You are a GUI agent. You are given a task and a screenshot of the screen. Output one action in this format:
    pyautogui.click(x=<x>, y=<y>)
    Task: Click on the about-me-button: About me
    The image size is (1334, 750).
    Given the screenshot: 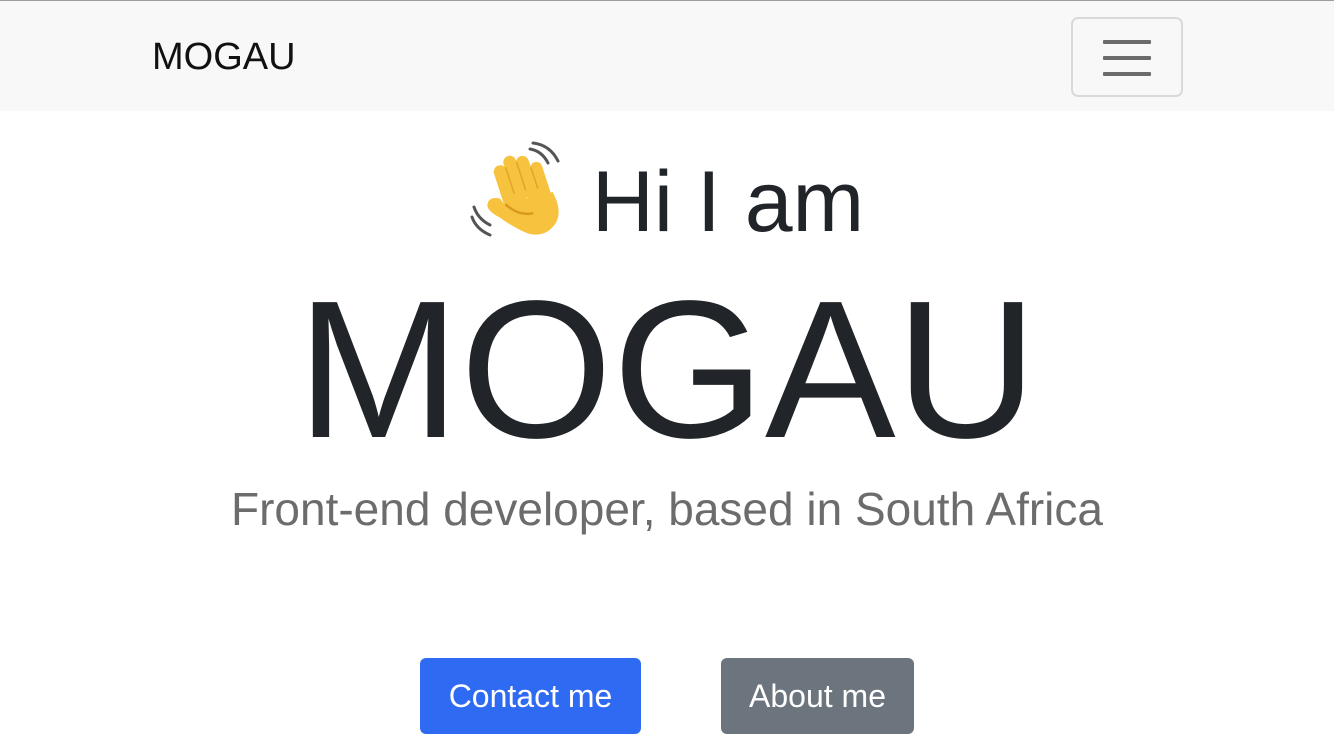 What is the action you would take?
    pyautogui.click(x=817, y=696)
    